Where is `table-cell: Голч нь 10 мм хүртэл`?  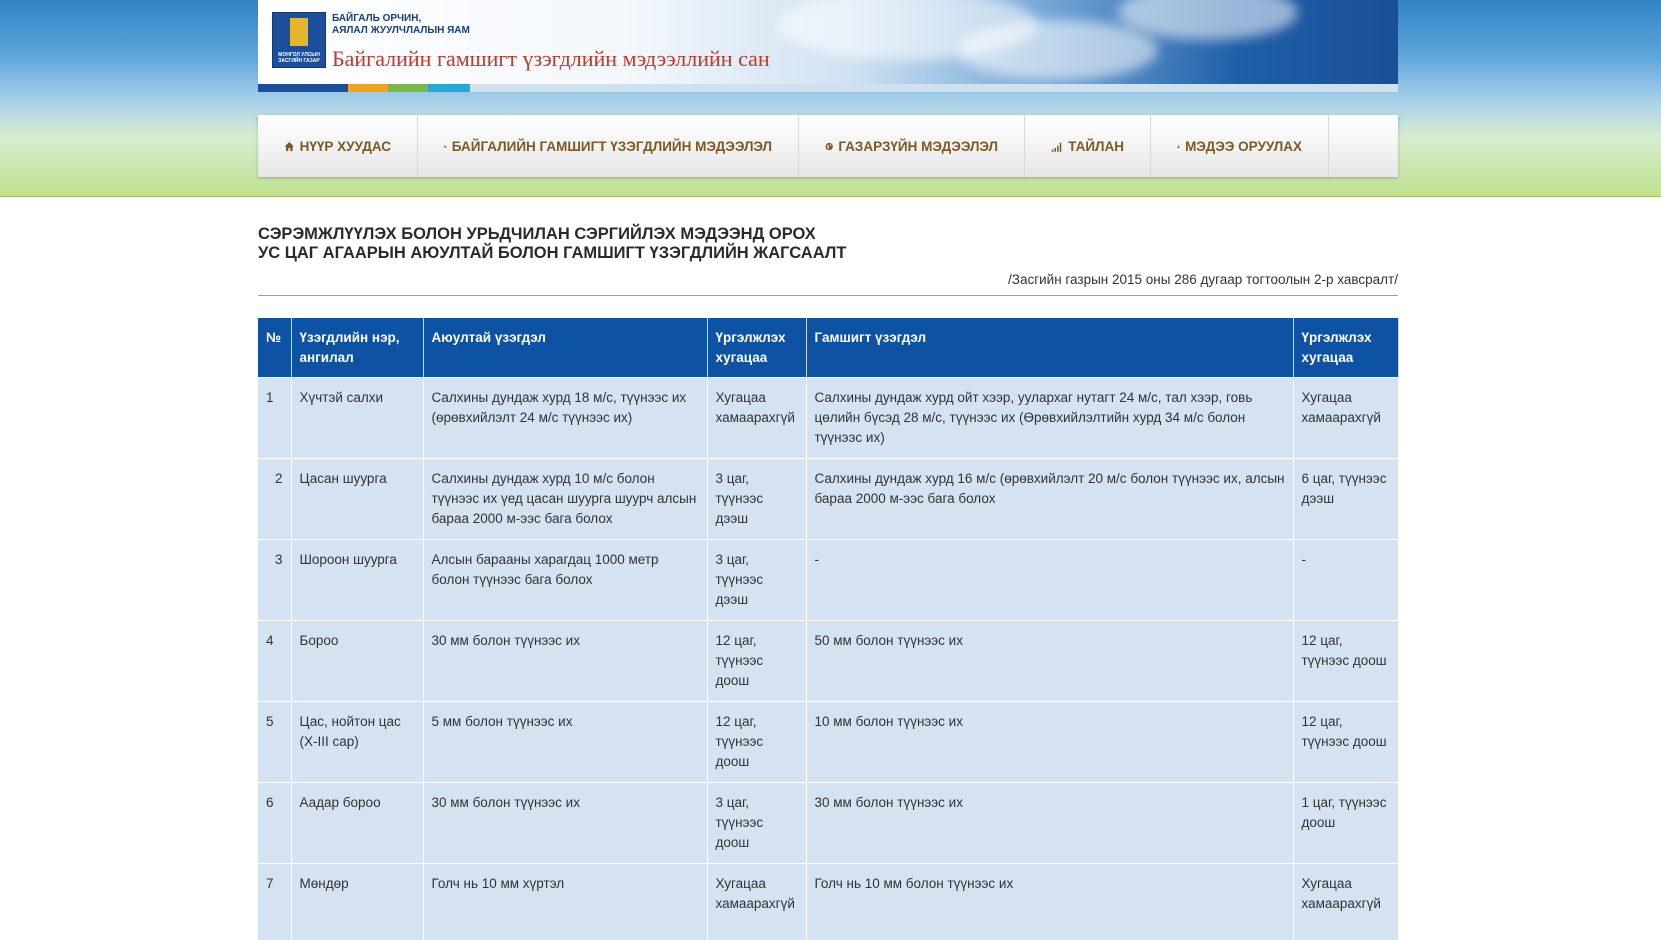
table-cell: Голч нь 10 мм хүртэл is located at coordinates (565, 902).